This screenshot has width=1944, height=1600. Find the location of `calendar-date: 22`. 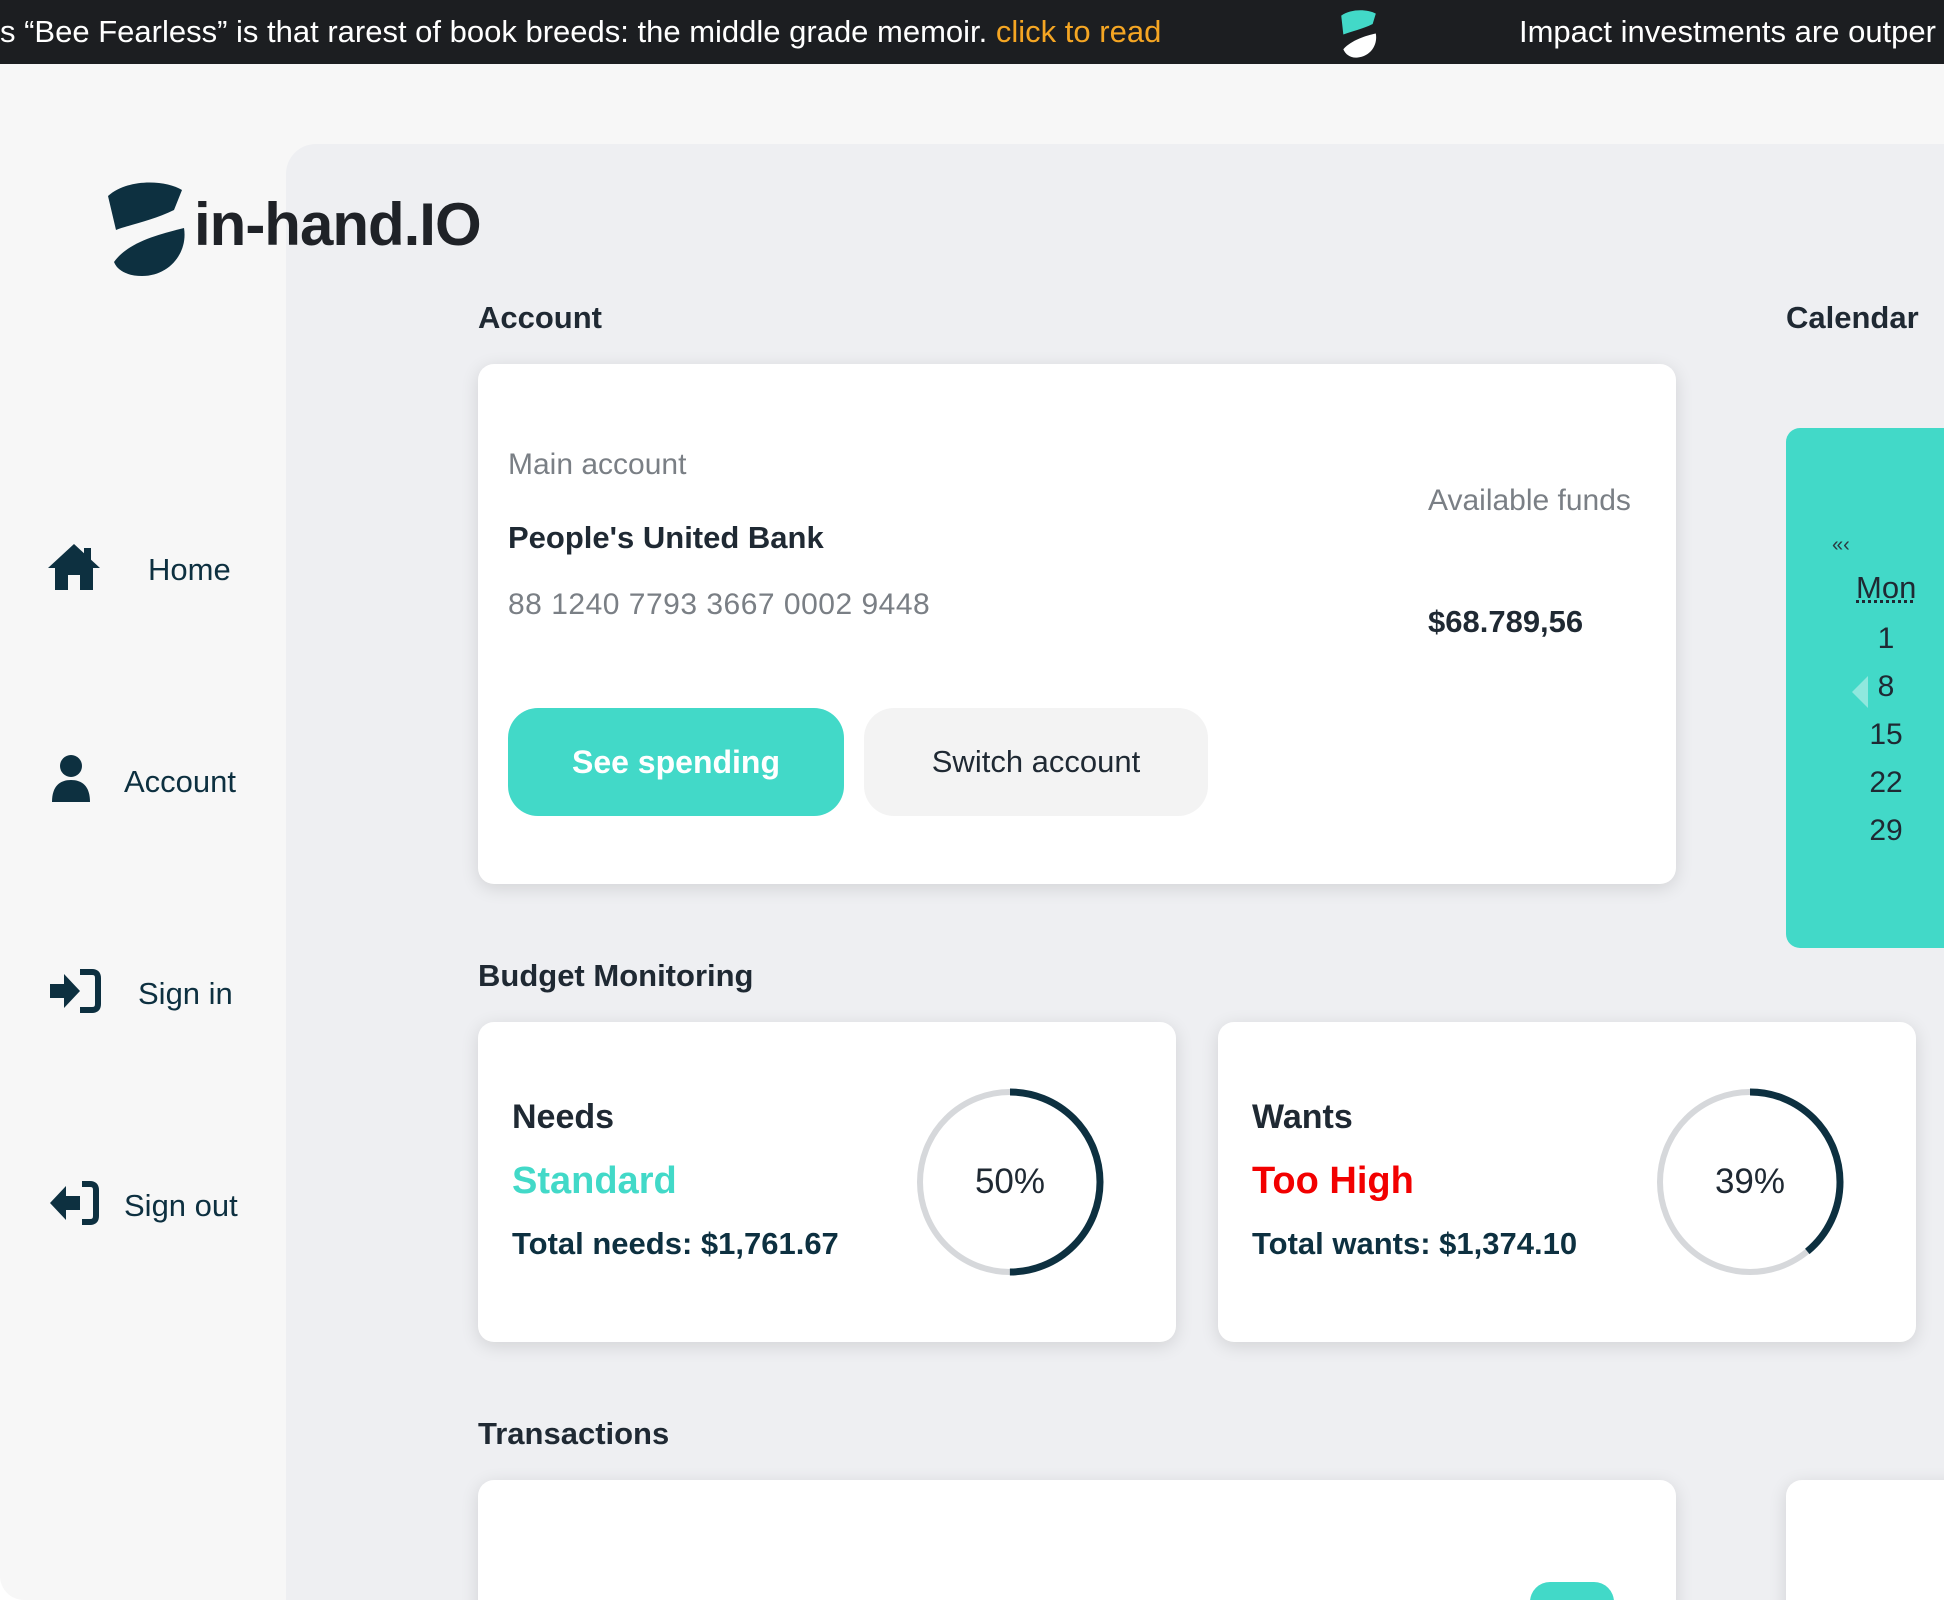

calendar-date: 22 is located at coordinates (1886, 783).